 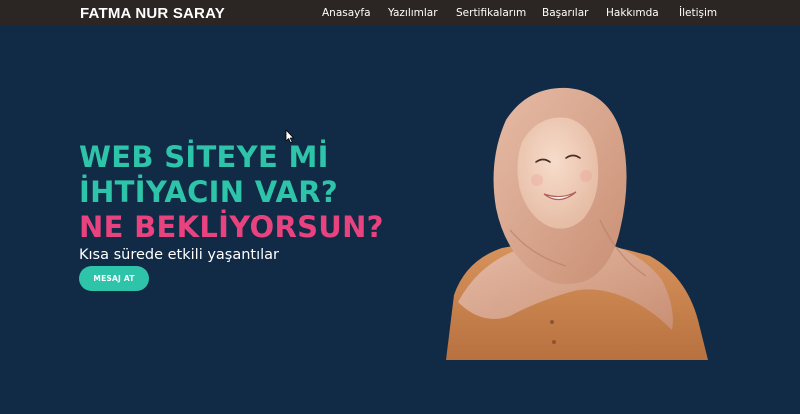 What do you see at coordinates (698, 13) in the screenshot?
I see `nav-link-iletisim: İletişim` at bounding box center [698, 13].